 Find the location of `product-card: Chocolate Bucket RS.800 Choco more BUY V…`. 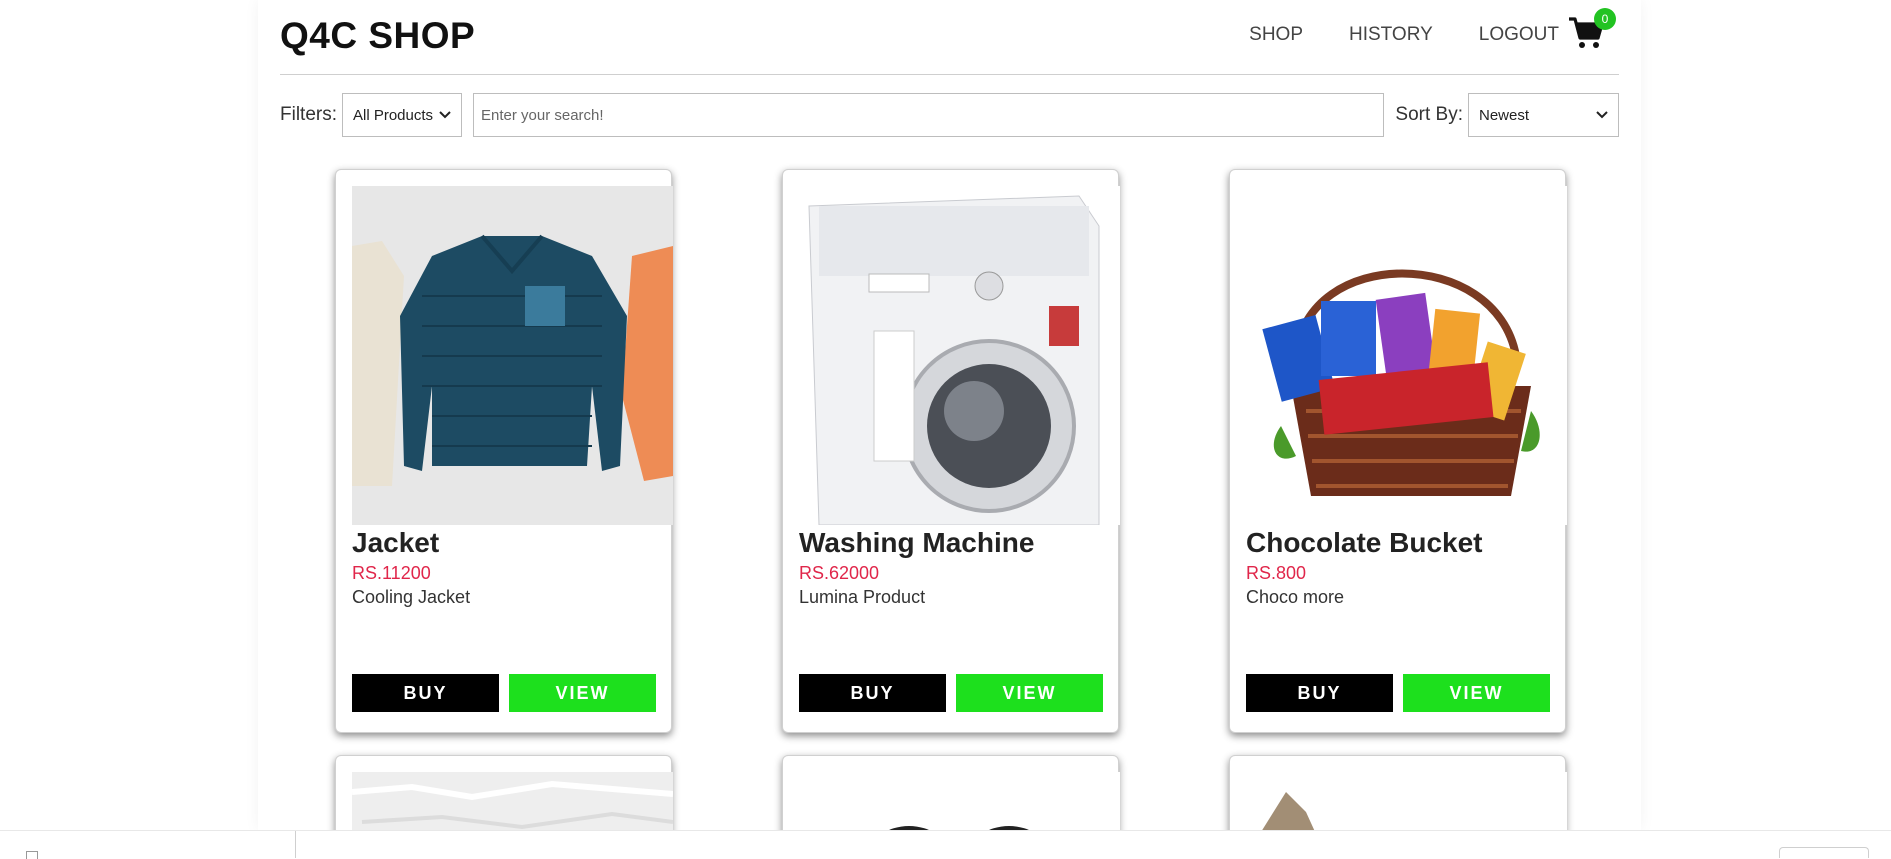

product-card: Chocolate Bucket RS.800 Choco more BUY V… is located at coordinates (1398, 451).